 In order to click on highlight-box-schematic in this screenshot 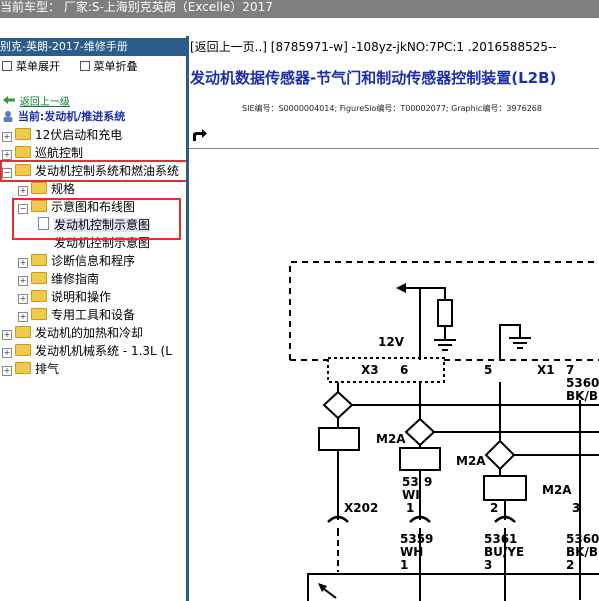, I will do `click(96, 219)`.